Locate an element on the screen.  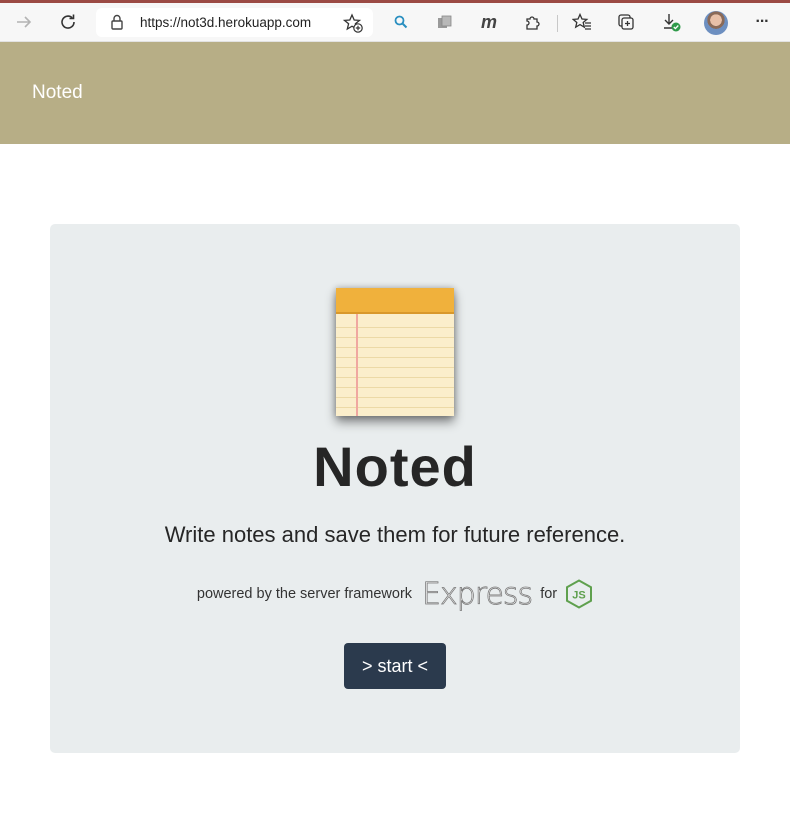
lock-icon is located at coordinates (117, 22).